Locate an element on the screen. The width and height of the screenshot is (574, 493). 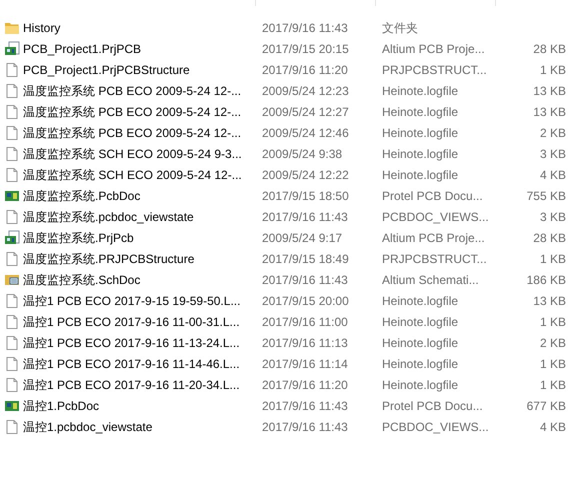
file-row: 温度监控系统.PrjPcb 2009/5/24 9:17 Altium PCB Proje... 28 KB is located at coordinates (287, 237).